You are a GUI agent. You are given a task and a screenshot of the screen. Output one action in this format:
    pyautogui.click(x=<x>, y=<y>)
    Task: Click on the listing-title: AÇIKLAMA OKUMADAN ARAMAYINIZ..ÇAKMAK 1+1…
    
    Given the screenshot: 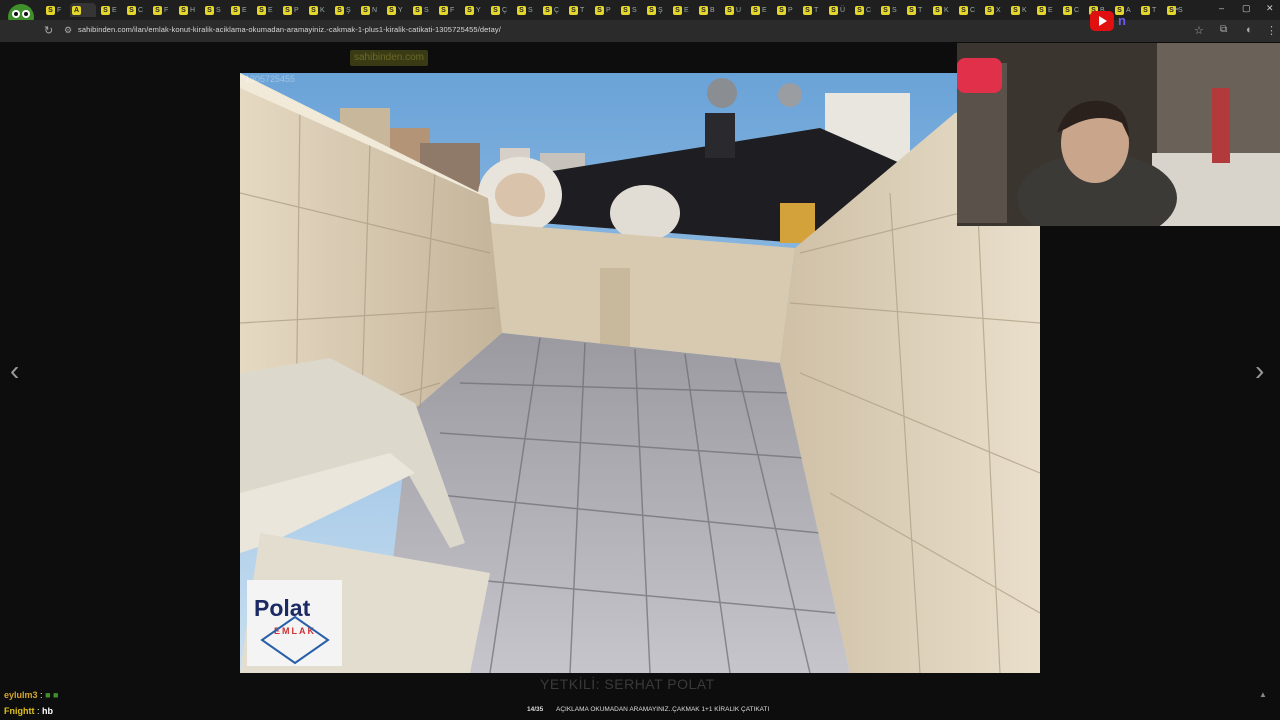 What is the action you would take?
    pyautogui.click(x=663, y=709)
    